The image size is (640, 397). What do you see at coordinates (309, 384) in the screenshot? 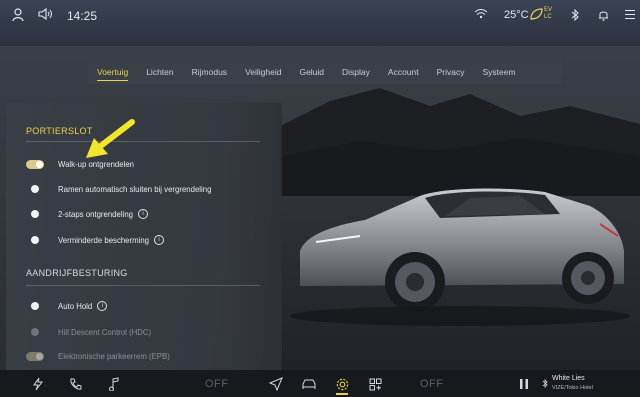
I see `car-icon` at bounding box center [309, 384].